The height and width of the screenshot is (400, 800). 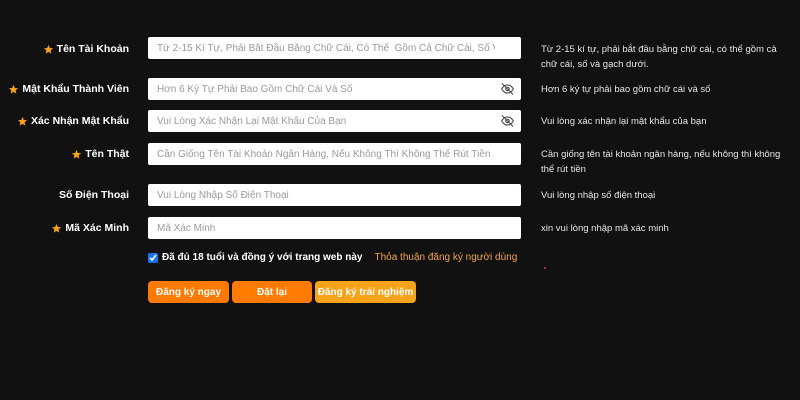 I want to click on username-input-wrap, so click(x=334, y=48).